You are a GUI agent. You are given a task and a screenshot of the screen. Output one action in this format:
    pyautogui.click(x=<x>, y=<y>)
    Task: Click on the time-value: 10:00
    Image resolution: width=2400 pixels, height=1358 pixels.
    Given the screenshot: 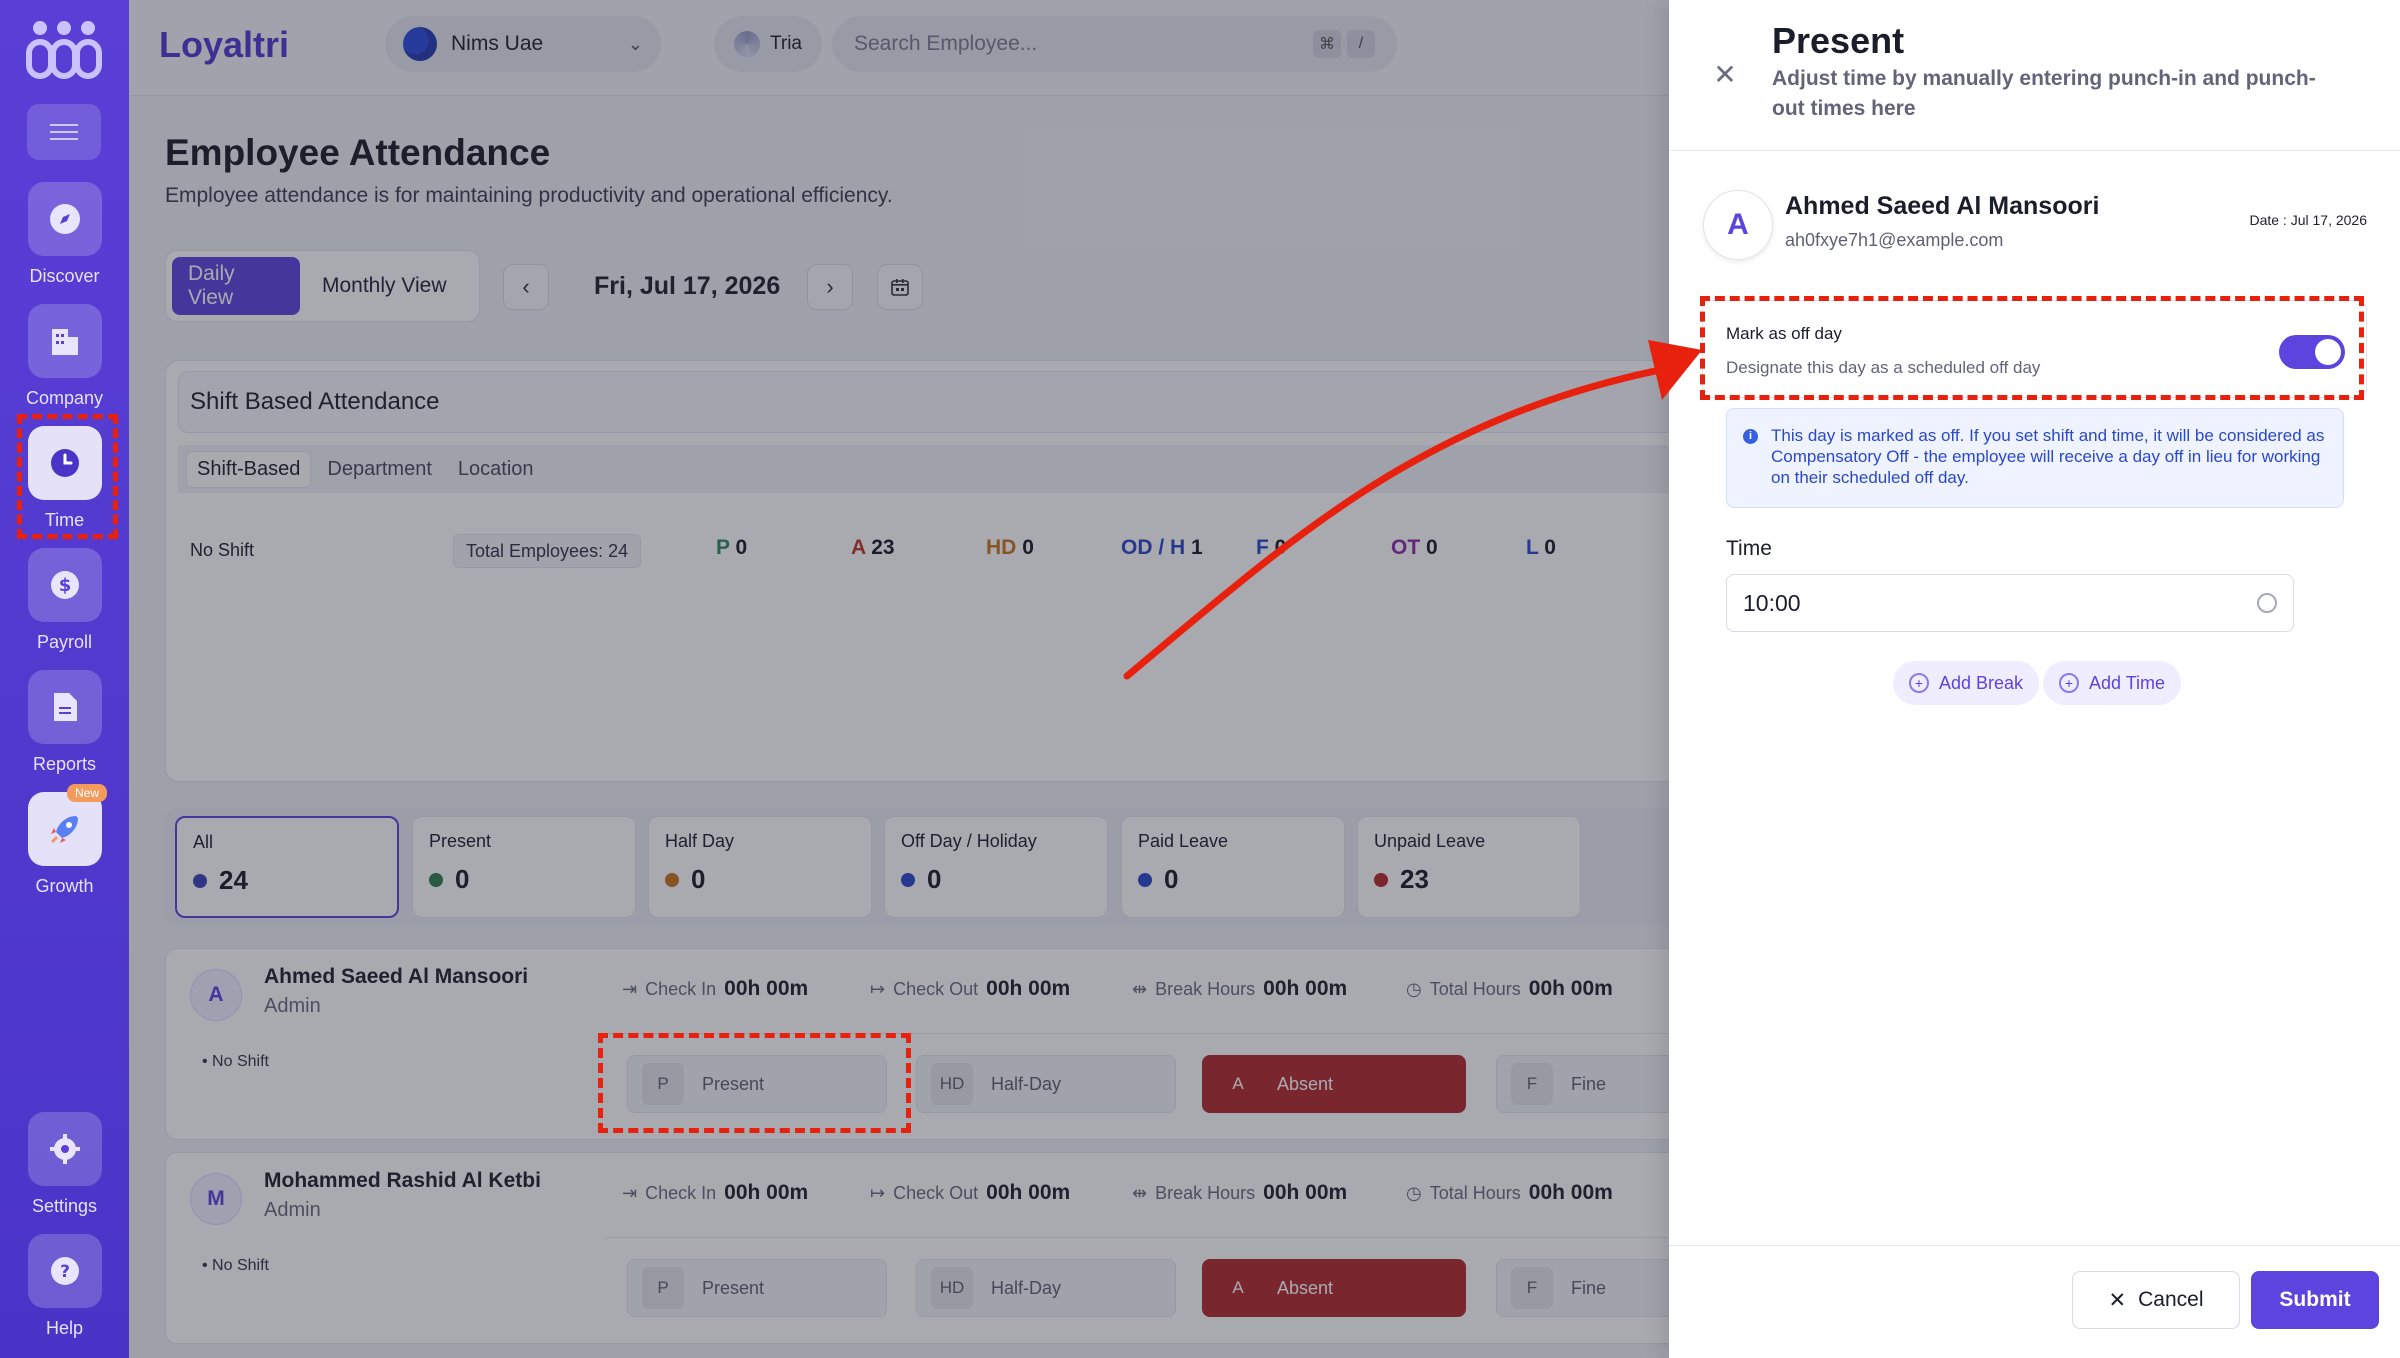 What is the action you would take?
    pyautogui.click(x=1772, y=602)
    